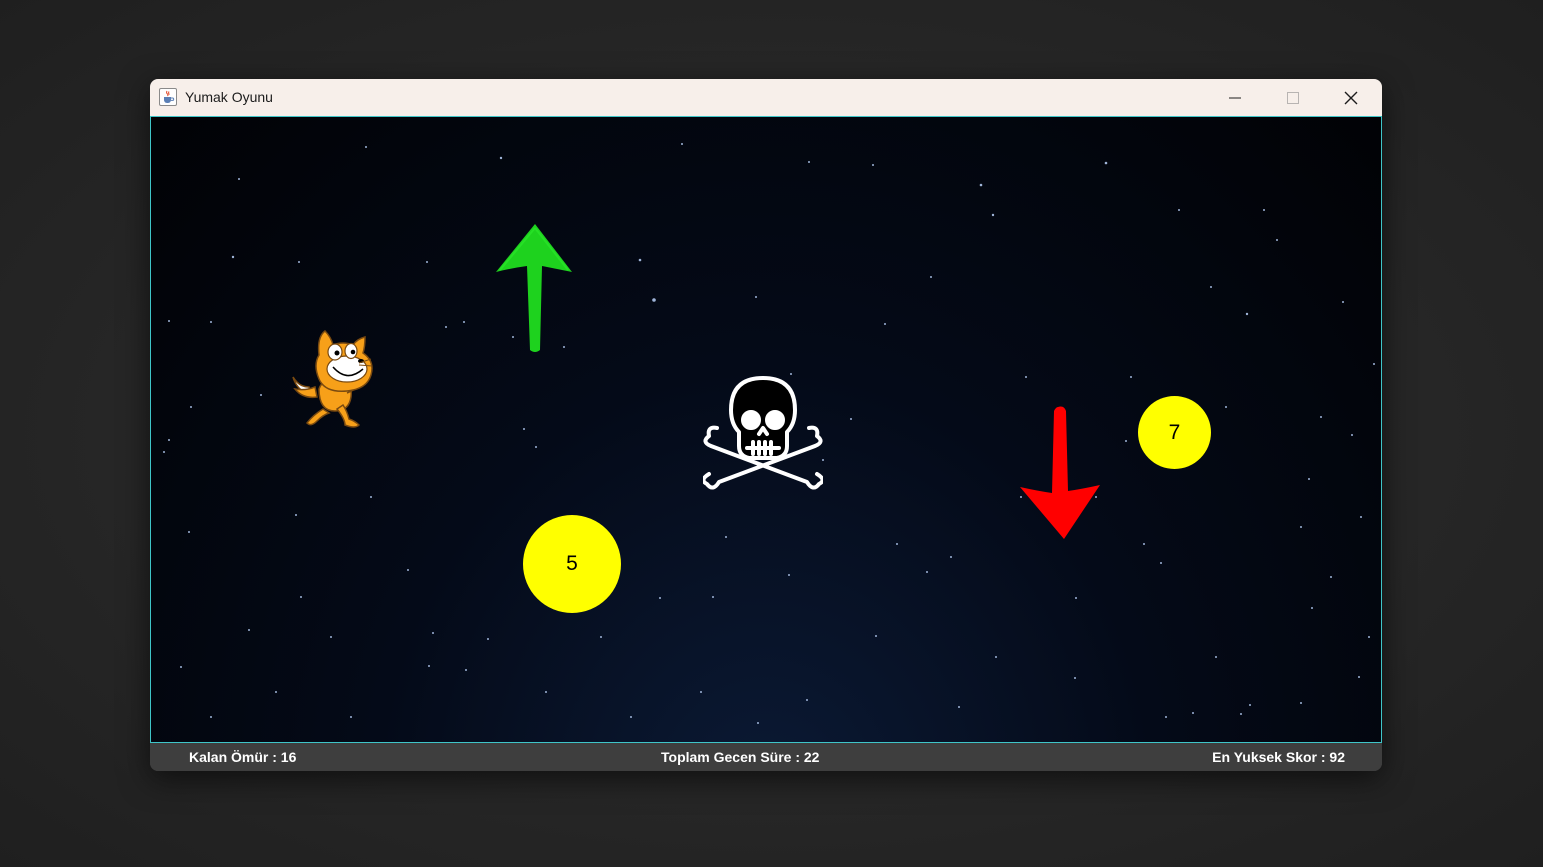 This screenshot has height=867, width=1543. I want to click on minimize-icon, so click(1235, 97).